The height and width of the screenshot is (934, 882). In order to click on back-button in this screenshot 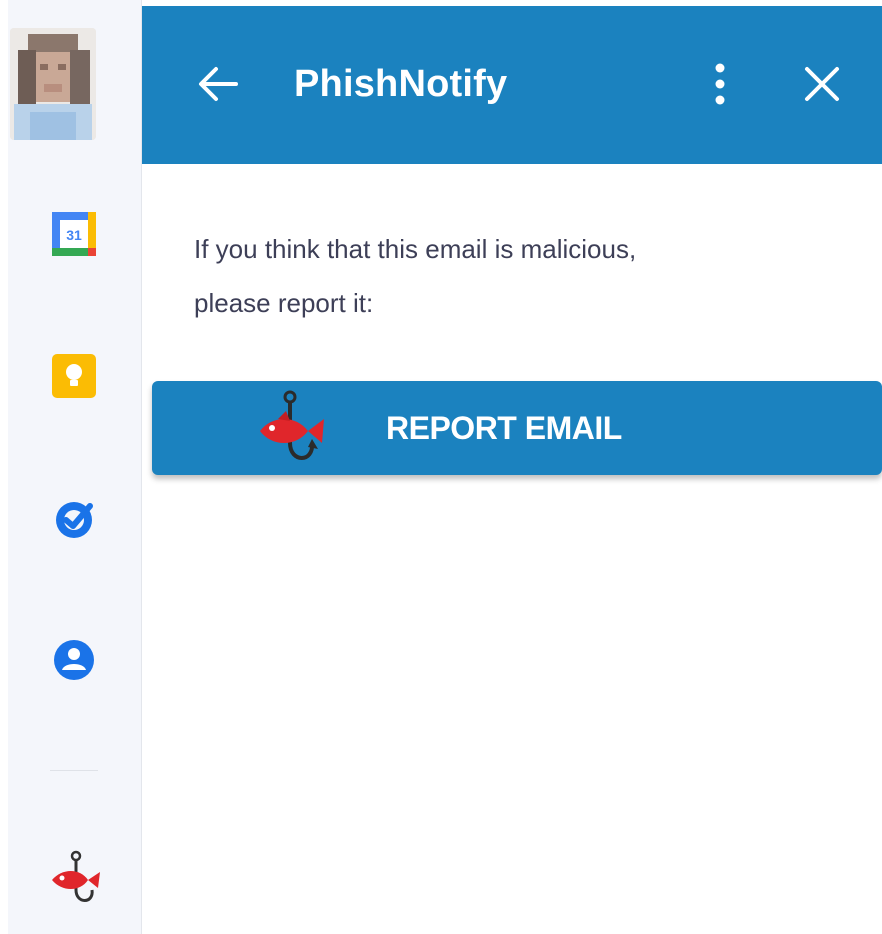, I will do `click(218, 84)`.